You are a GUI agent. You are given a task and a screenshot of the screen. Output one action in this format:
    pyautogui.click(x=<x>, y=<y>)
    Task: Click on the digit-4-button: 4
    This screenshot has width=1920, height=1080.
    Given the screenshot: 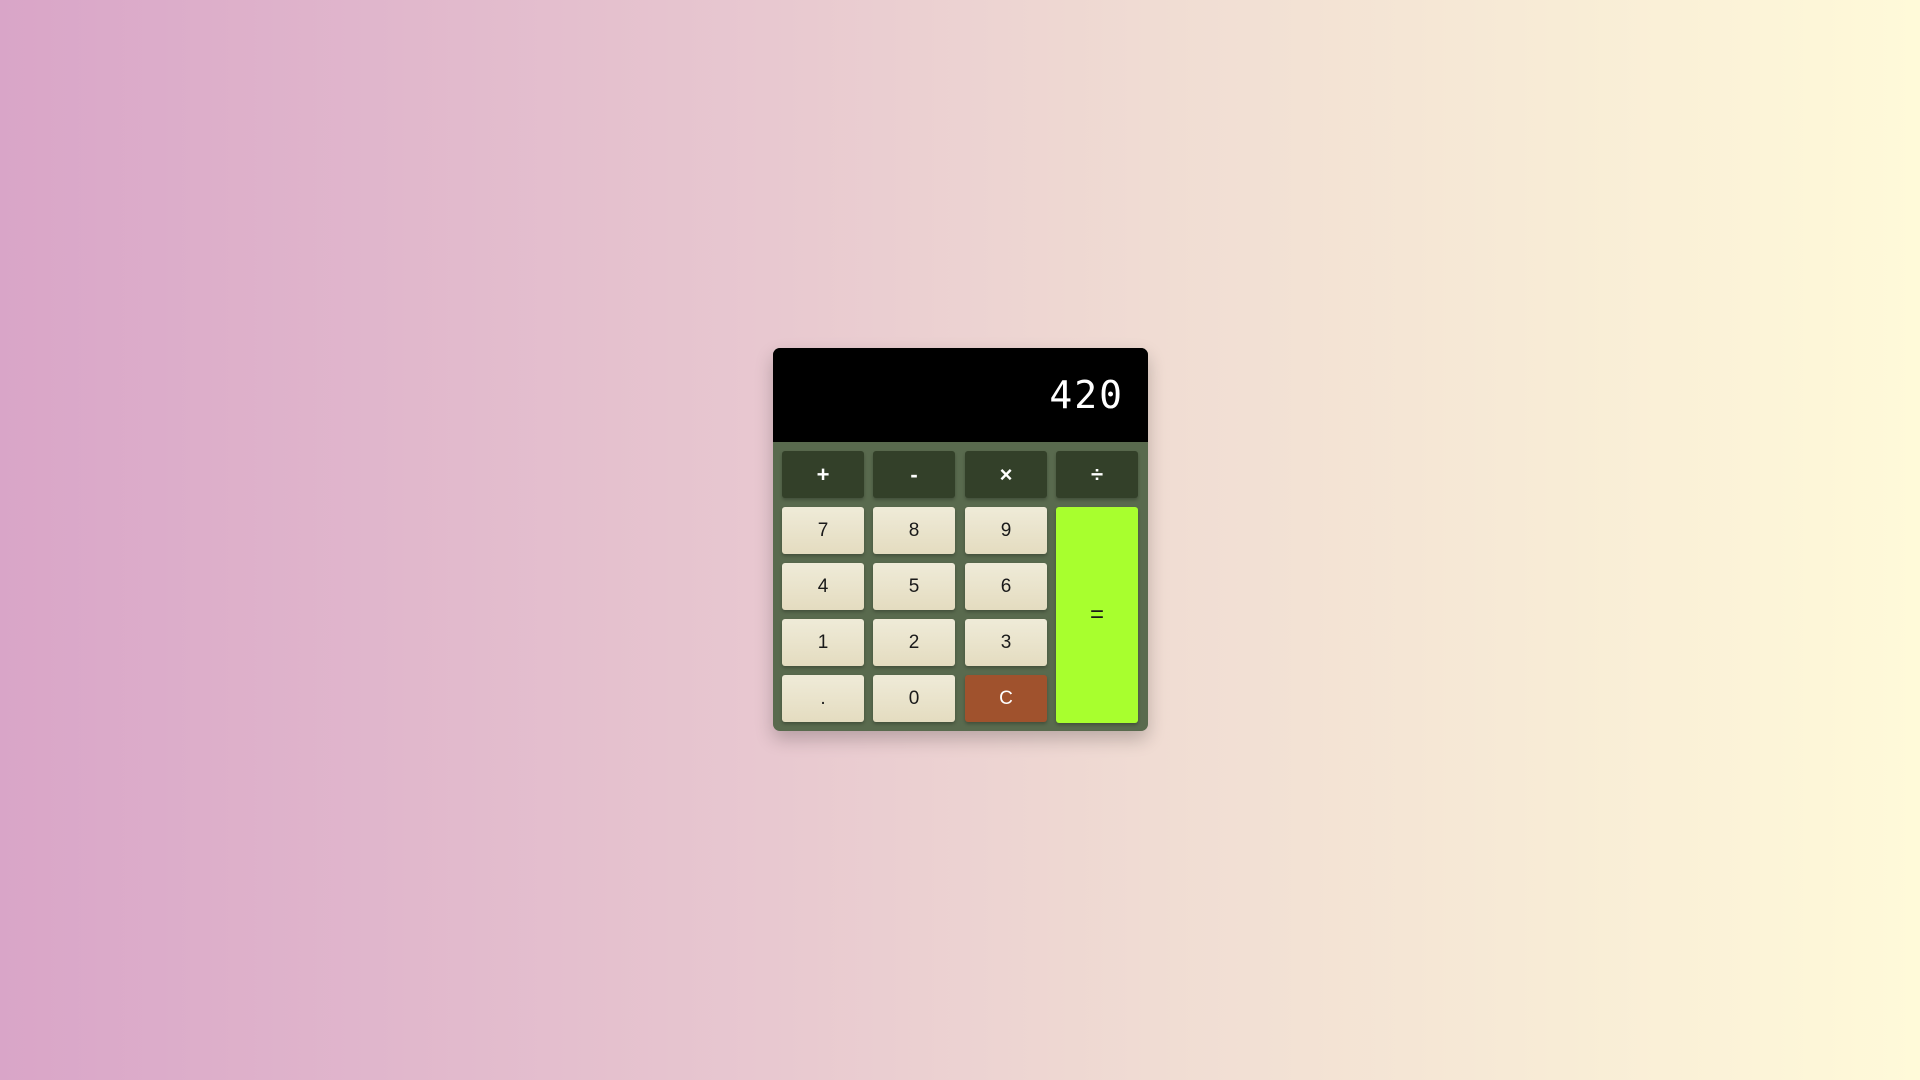 What is the action you would take?
    pyautogui.click(x=823, y=586)
    